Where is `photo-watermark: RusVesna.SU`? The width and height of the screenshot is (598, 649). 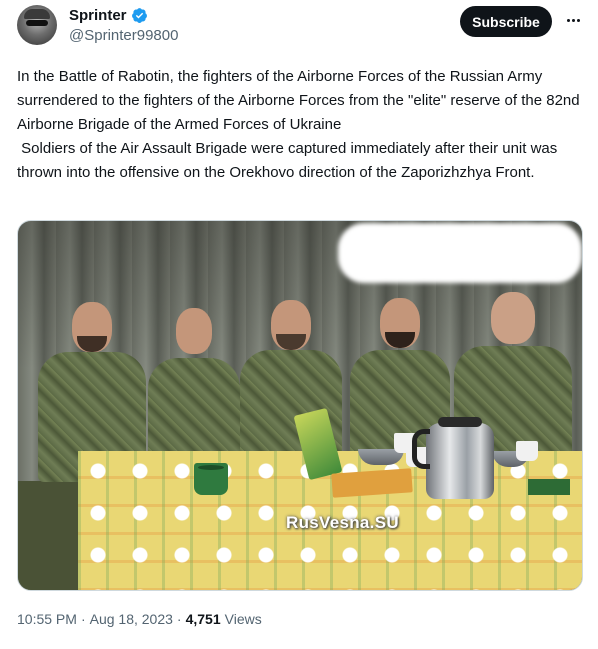 photo-watermark: RusVesna.SU is located at coordinates (342, 522).